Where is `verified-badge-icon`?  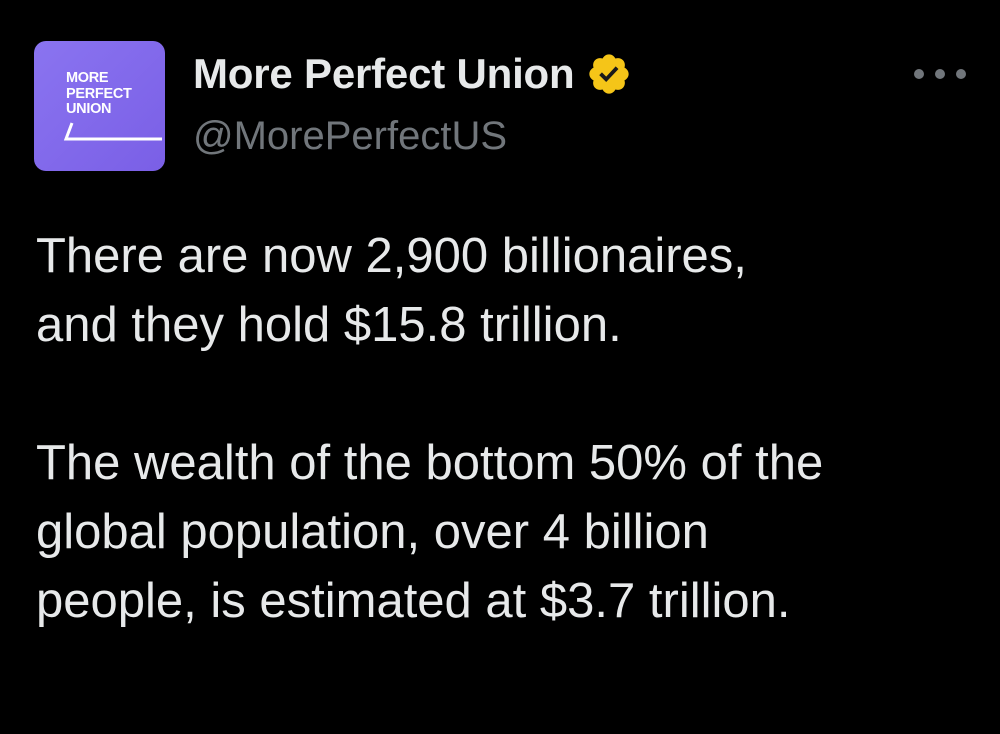 verified-badge-icon is located at coordinates (609, 74).